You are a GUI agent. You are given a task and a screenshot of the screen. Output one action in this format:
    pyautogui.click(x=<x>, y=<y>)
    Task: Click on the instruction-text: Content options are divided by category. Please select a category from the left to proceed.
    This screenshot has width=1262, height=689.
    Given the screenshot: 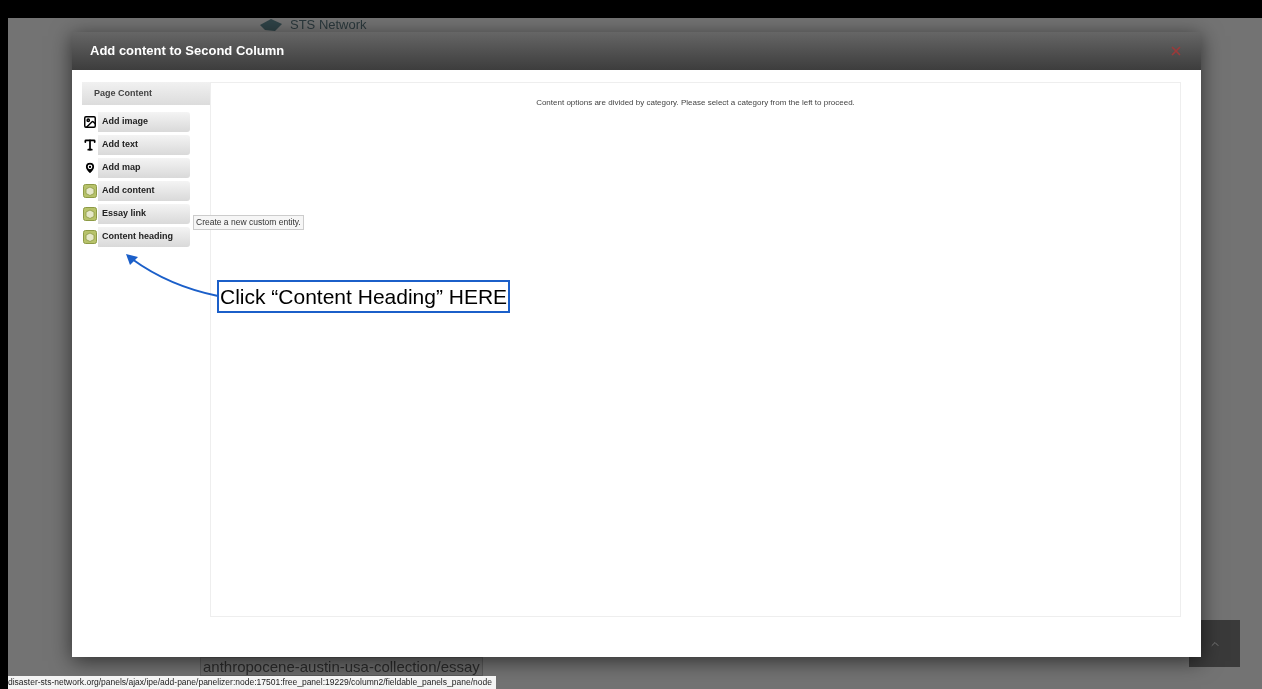 What is the action you would take?
    pyautogui.click(x=695, y=103)
    